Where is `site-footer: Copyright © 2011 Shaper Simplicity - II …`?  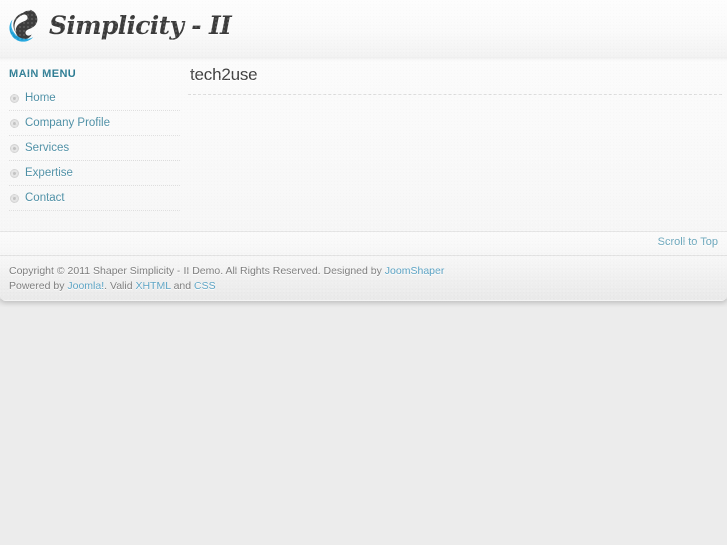
site-footer: Copyright © 2011 Shaper Simplicity - II … is located at coordinates (363, 277).